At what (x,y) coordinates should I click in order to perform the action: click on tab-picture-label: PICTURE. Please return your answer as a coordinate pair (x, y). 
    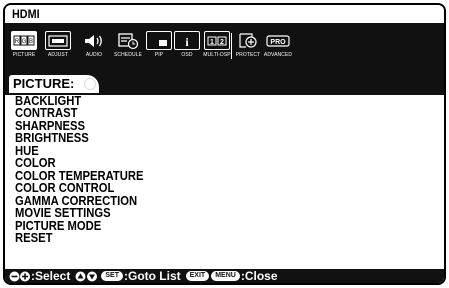
    Looking at the image, I should click on (24, 55).